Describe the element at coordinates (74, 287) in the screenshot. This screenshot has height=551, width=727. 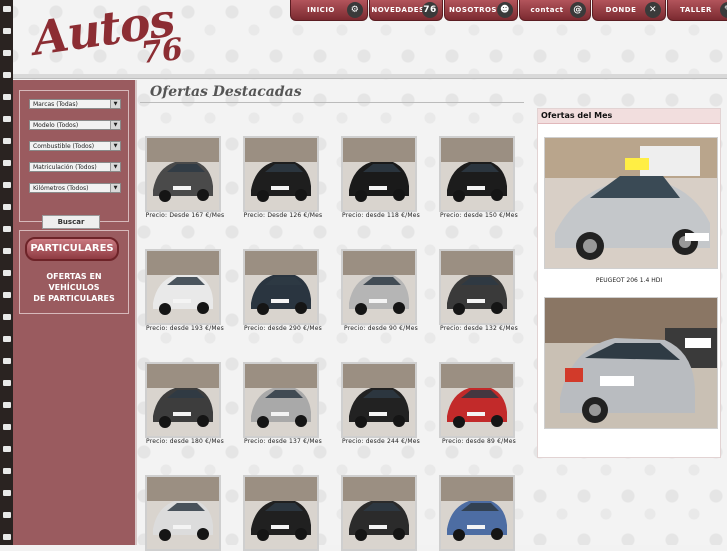
I see `particulares-link: OFERTAS EN VEHÍCULOS DE PARTICULARES` at that location.